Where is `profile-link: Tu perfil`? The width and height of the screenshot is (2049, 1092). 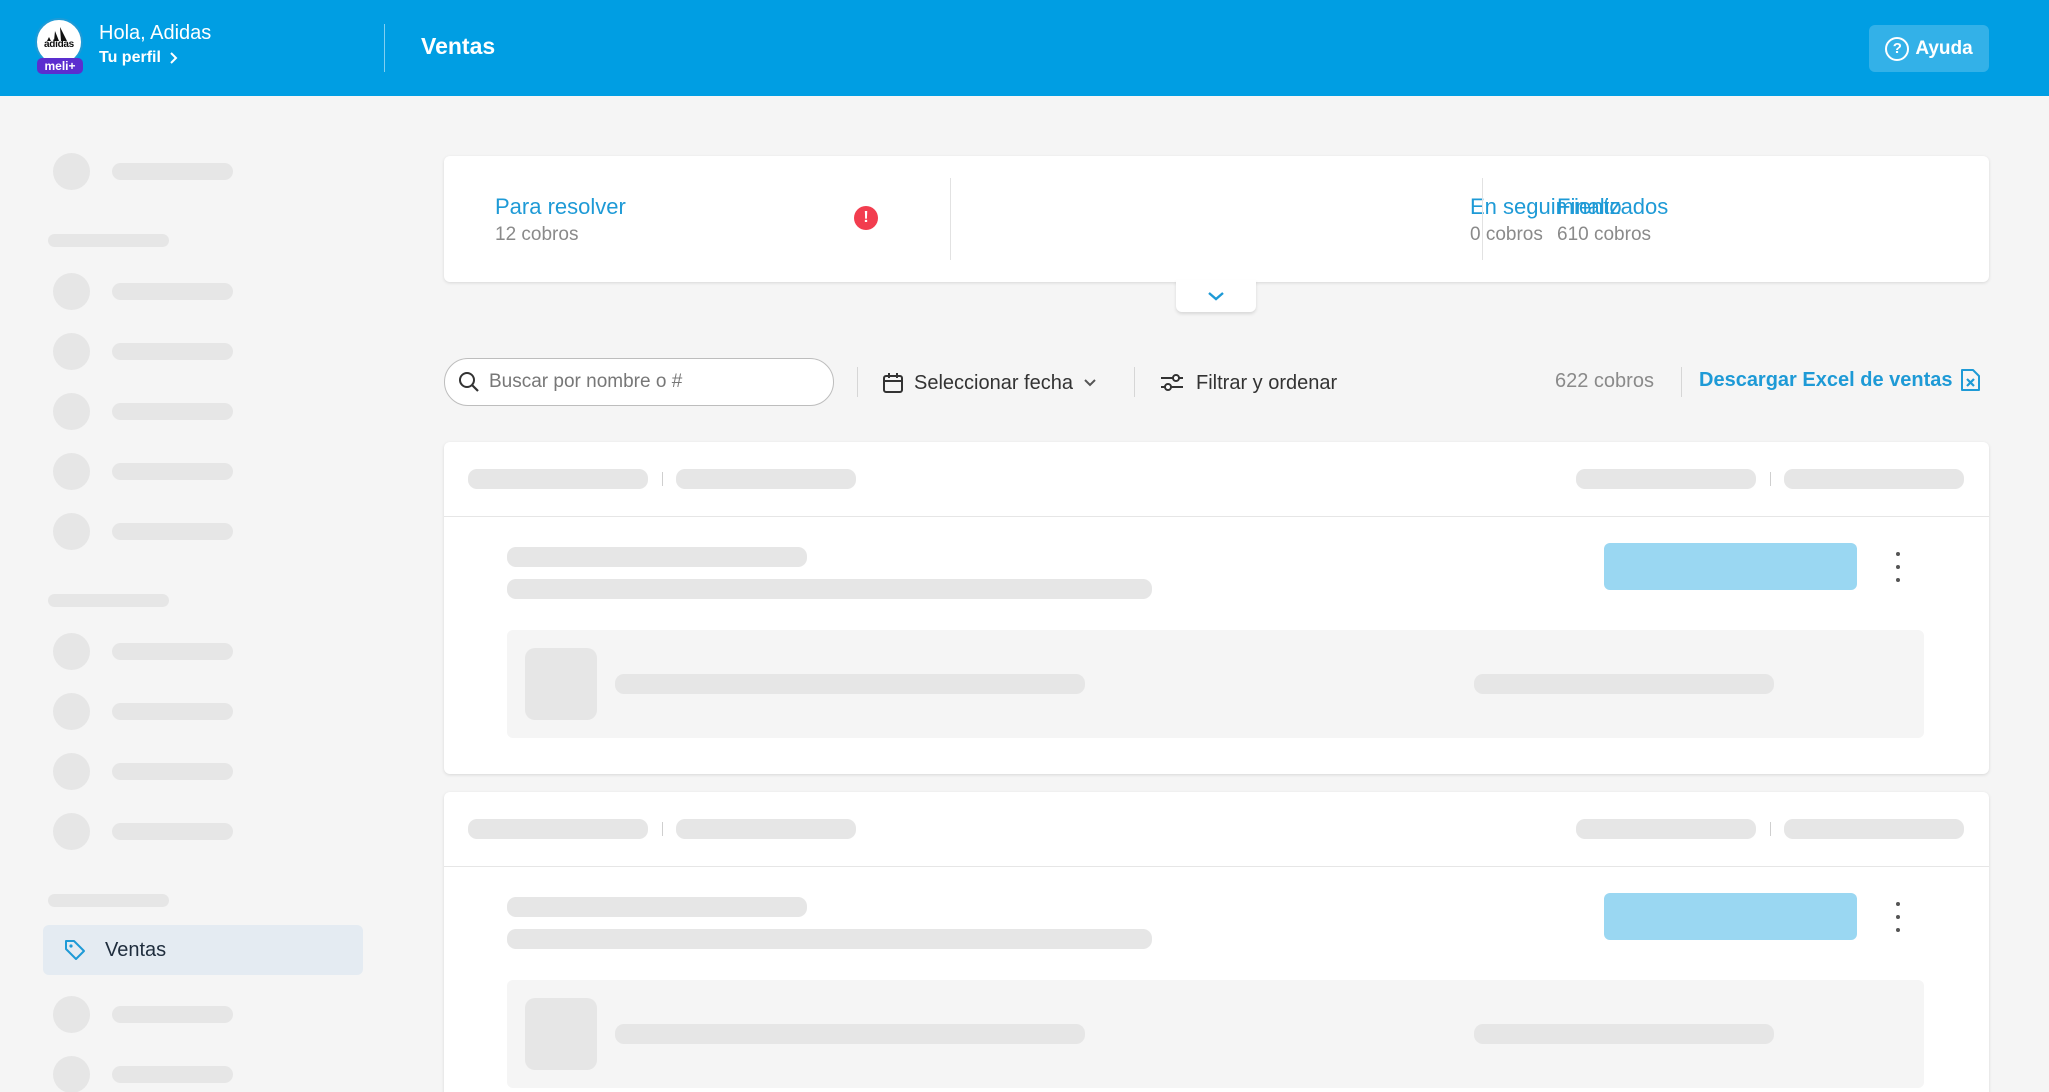 profile-link: Tu perfil is located at coordinates (138, 58).